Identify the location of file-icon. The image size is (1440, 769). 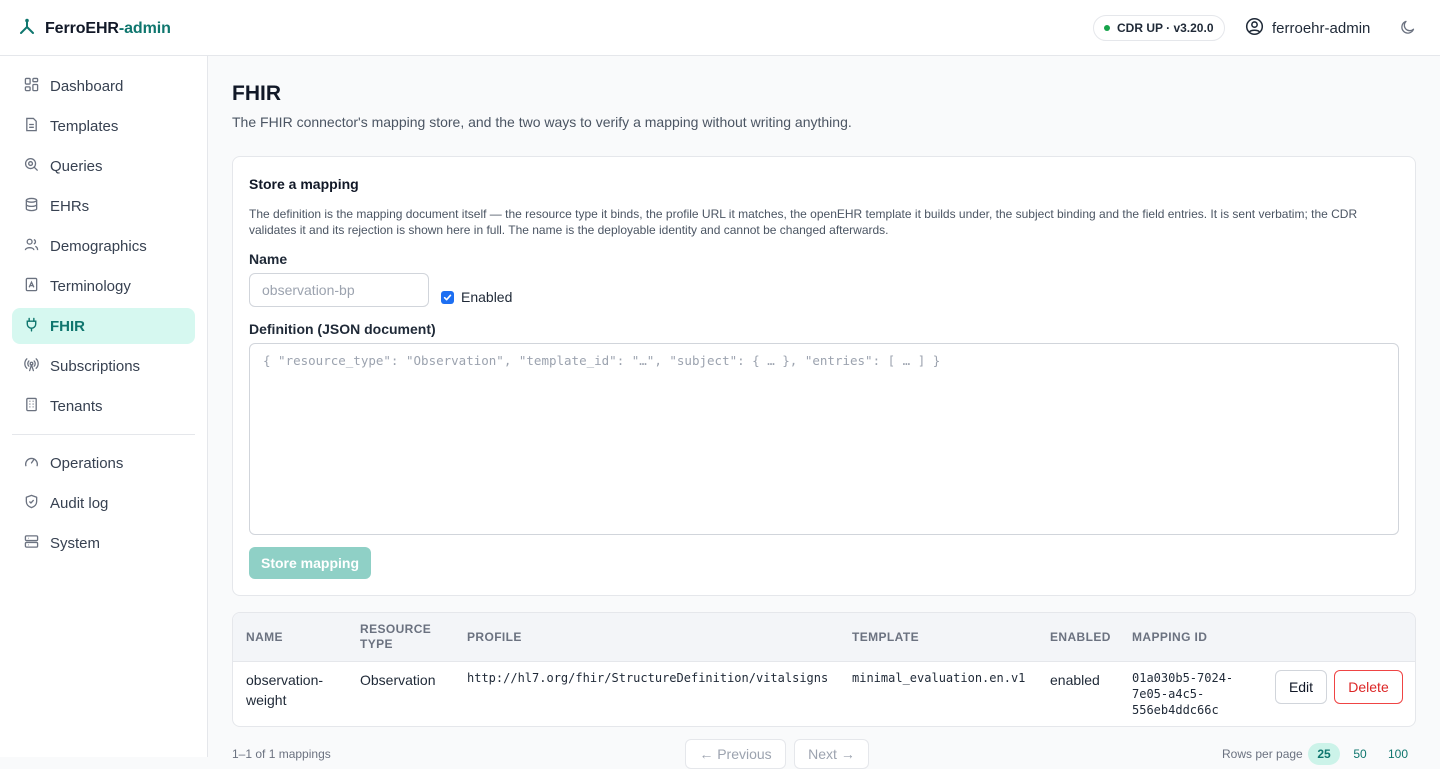
(31, 126).